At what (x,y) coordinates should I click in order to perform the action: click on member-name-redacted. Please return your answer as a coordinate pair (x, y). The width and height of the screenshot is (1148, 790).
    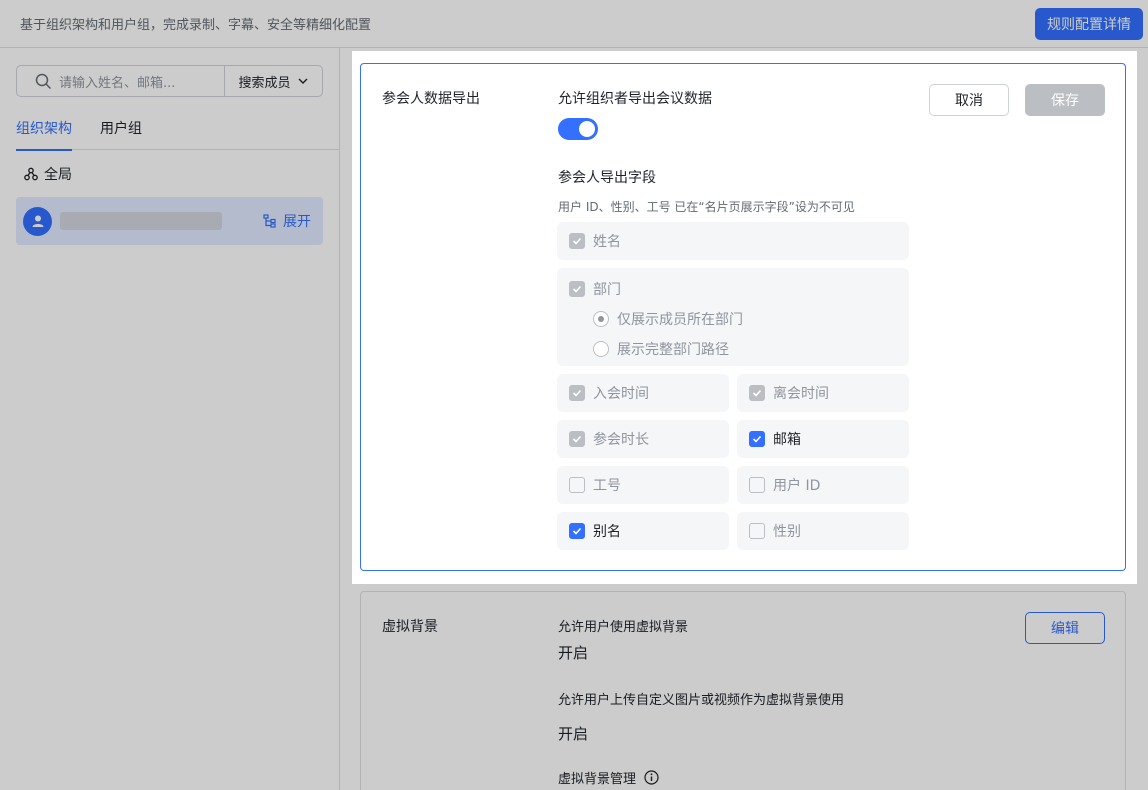
    Looking at the image, I should click on (141, 221).